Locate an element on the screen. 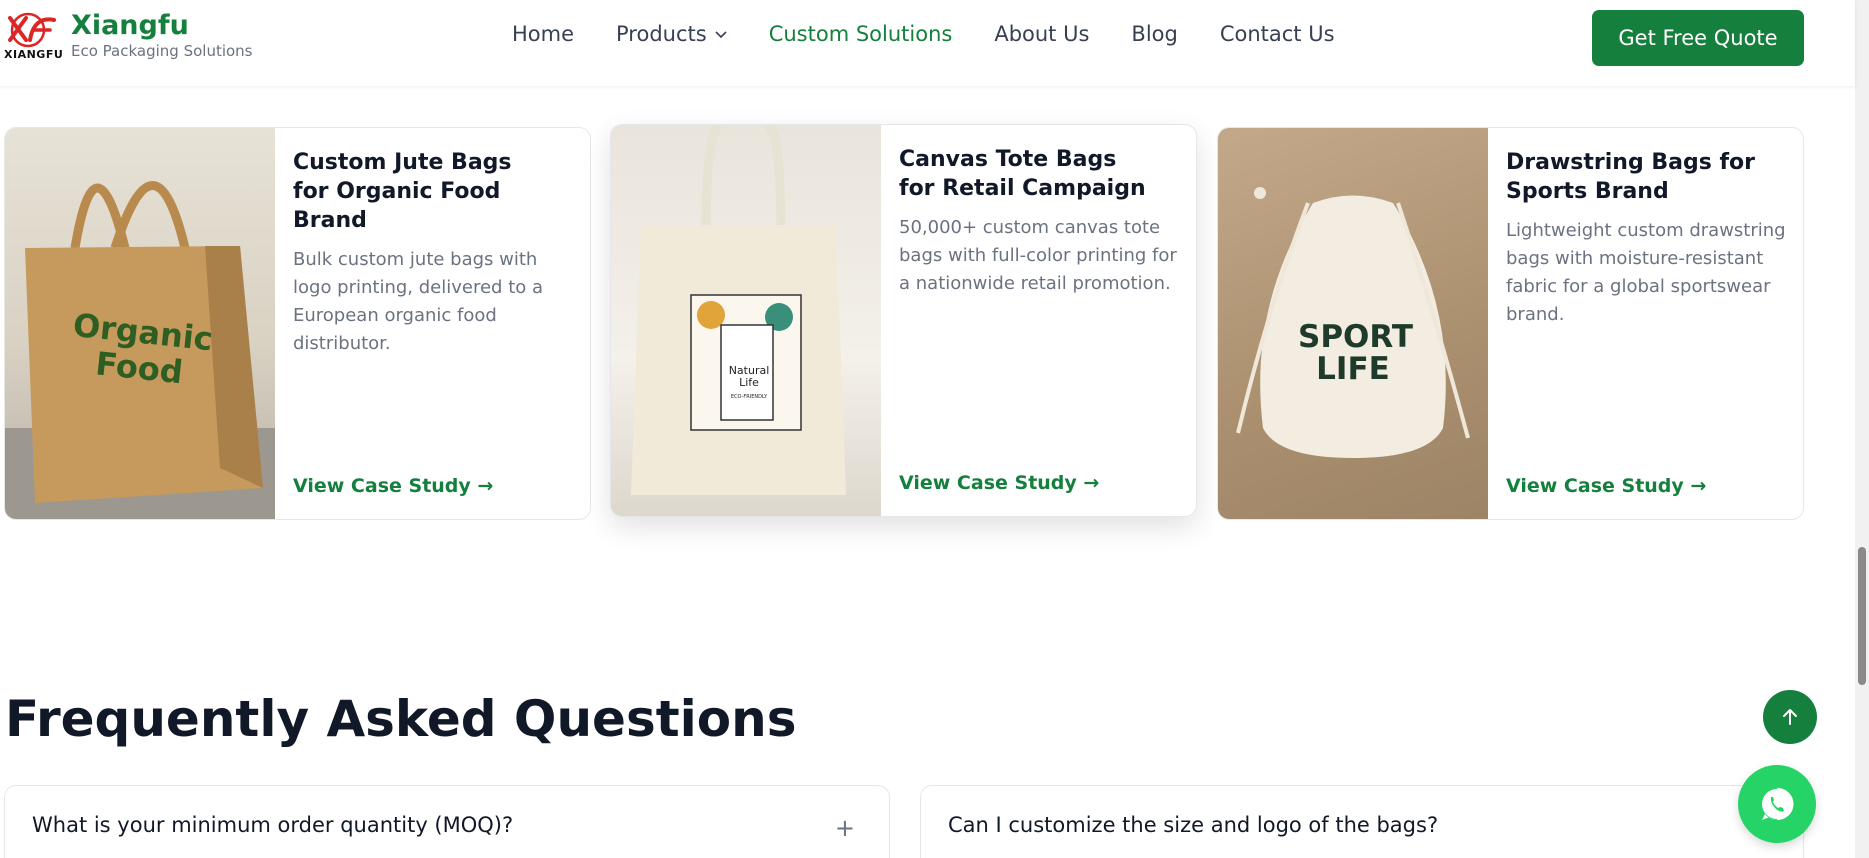  brand-tagline: Eco Packaging Solutions is located at coordinates (162, 51).